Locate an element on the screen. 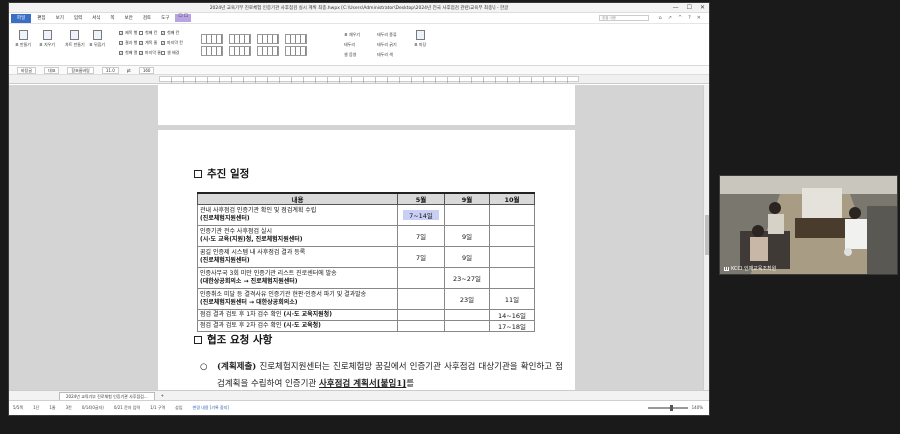  zoom-select: 160 is located at coordinates (146, 70).